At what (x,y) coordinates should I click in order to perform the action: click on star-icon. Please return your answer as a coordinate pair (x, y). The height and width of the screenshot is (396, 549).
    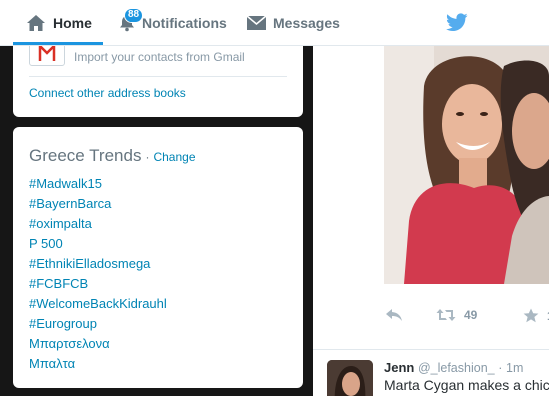
    Looking at the image, I should click on (531, 315).